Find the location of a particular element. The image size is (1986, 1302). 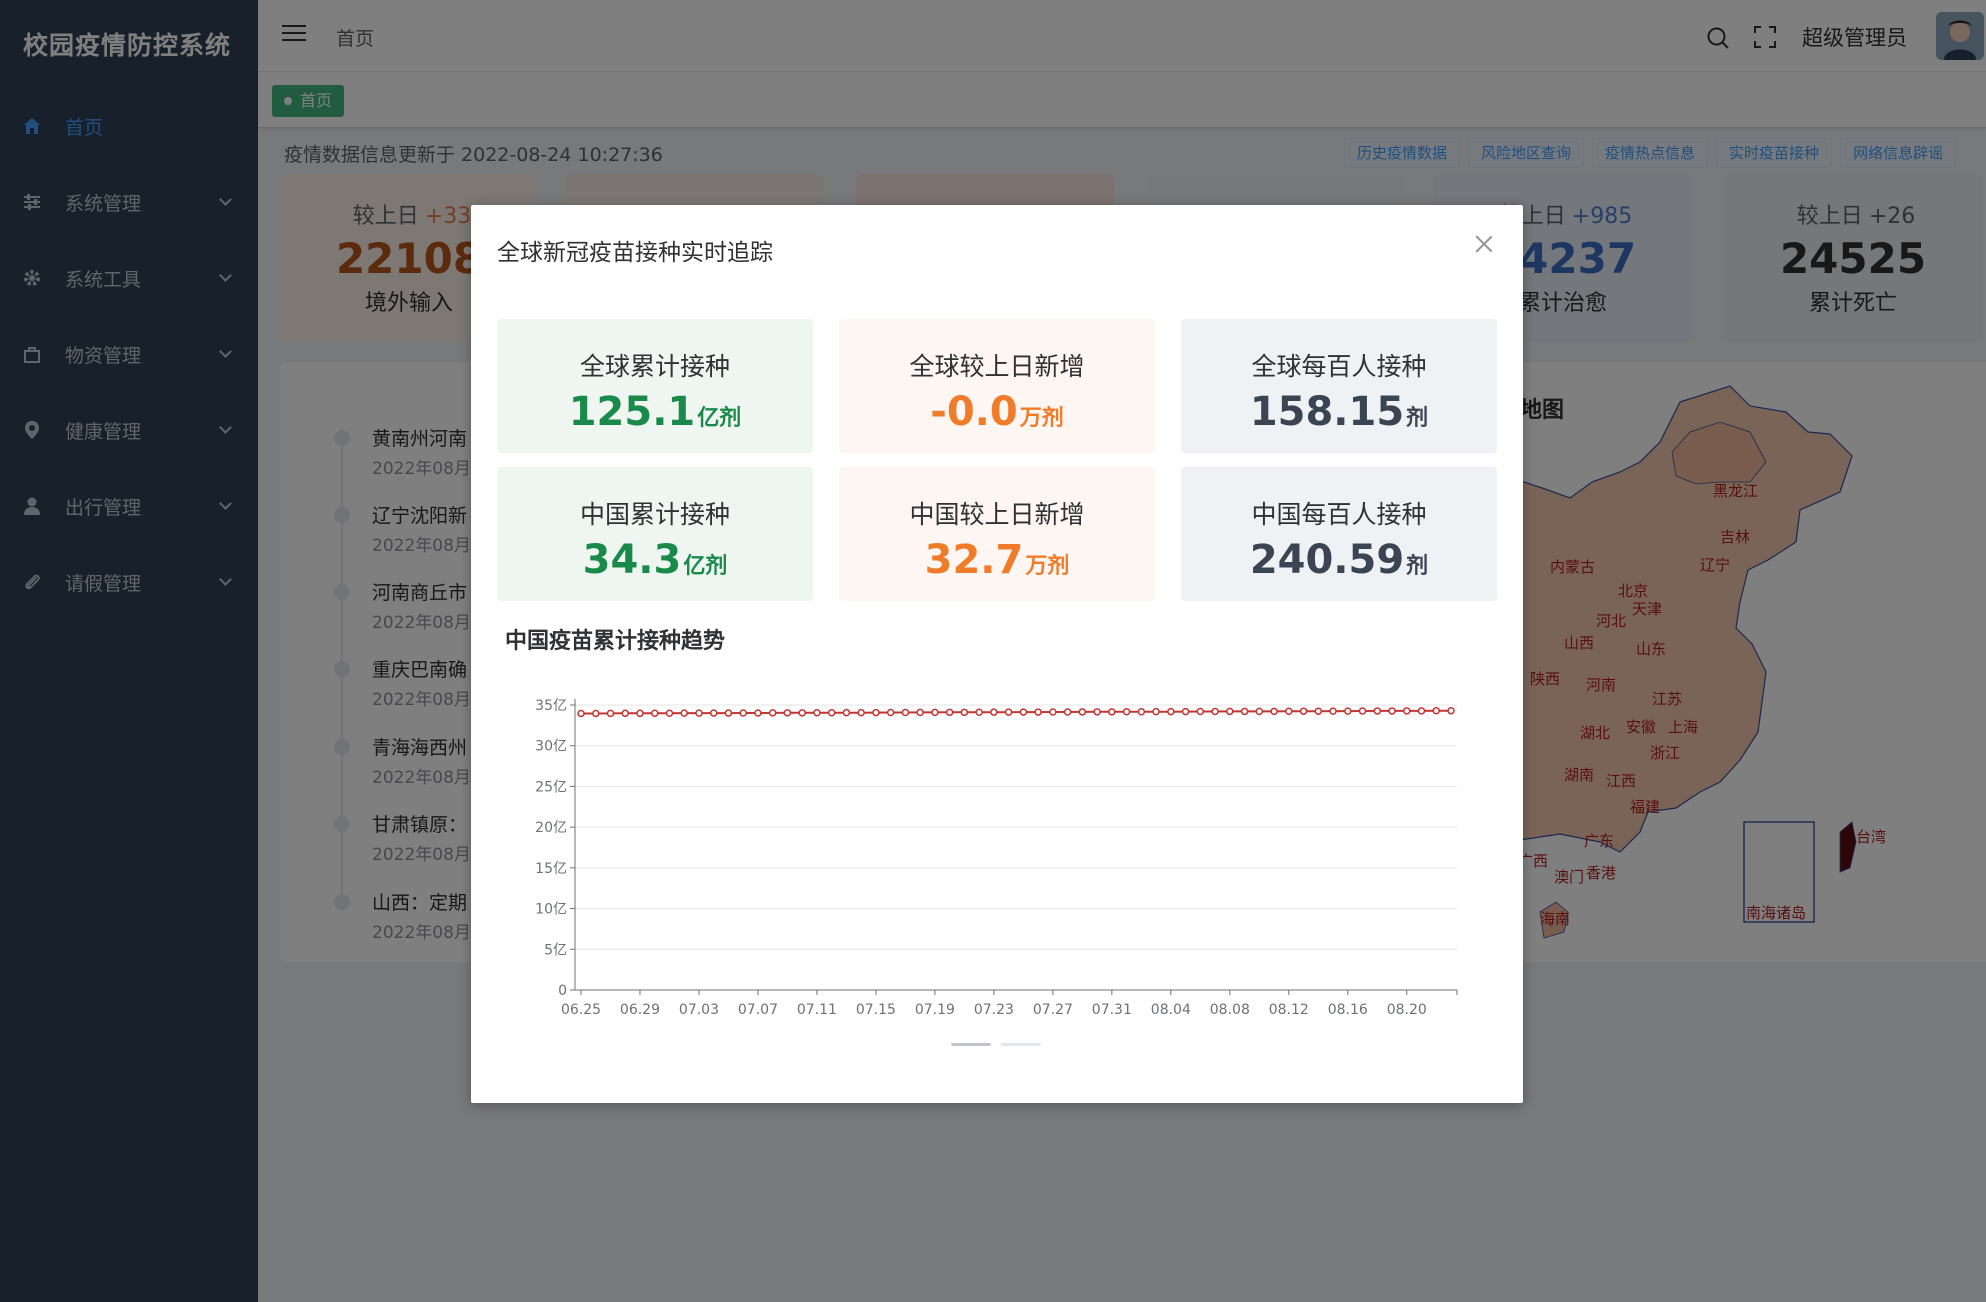

card-unit: 亿剂 is located at coordinates (719, 418).